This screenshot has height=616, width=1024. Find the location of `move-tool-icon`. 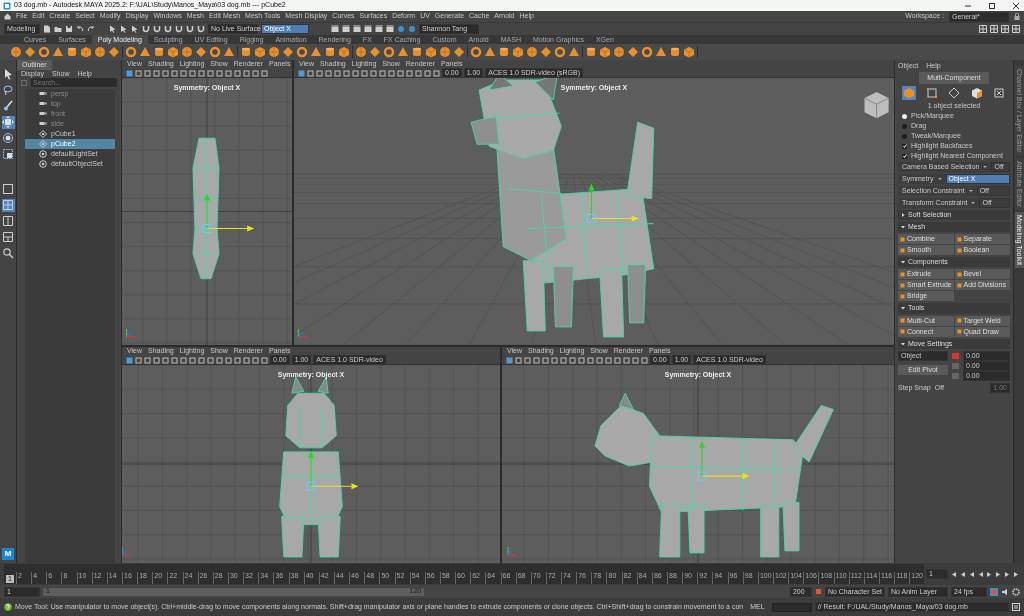

move-tool-icon is located at coordinates (8, 122).